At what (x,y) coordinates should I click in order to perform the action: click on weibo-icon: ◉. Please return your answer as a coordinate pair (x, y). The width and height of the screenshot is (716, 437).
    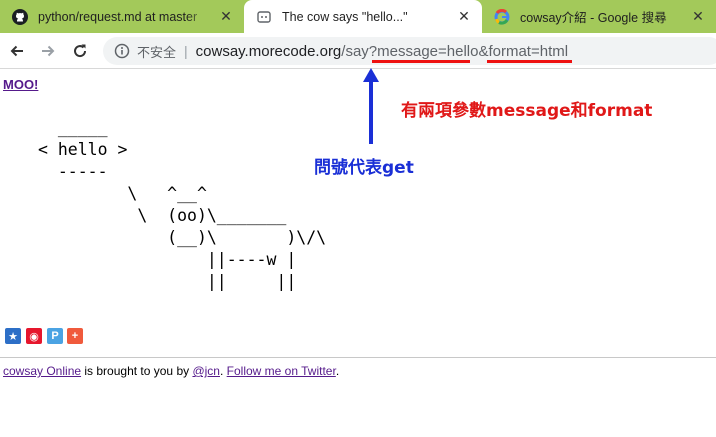
    Looking at the image, I should click on (34, 336).